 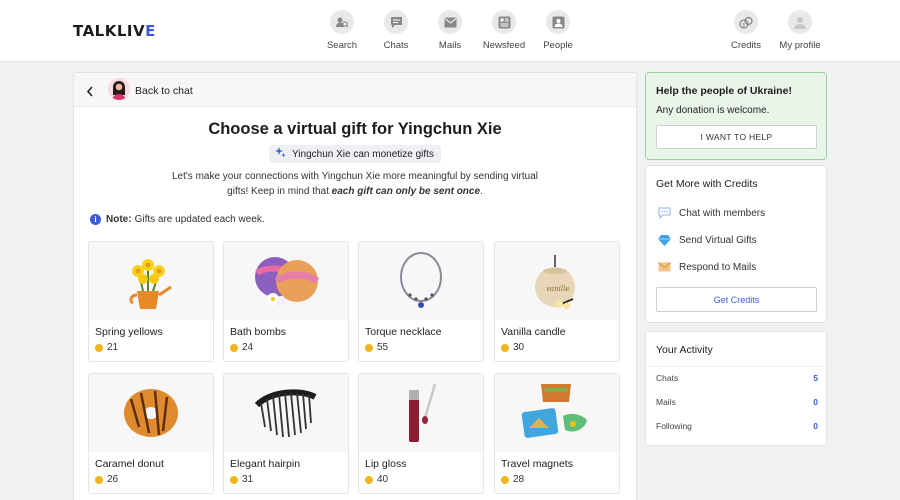 What do you see at coordinates (258, 332) in the screenshot?
I see `gift-name: Bath bombs` at bounding box center [258, 332].